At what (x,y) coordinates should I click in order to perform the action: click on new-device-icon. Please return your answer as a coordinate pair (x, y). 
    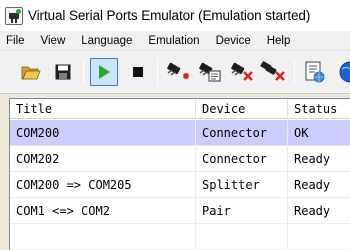
    Looking at the image, I should click on (178, 70).